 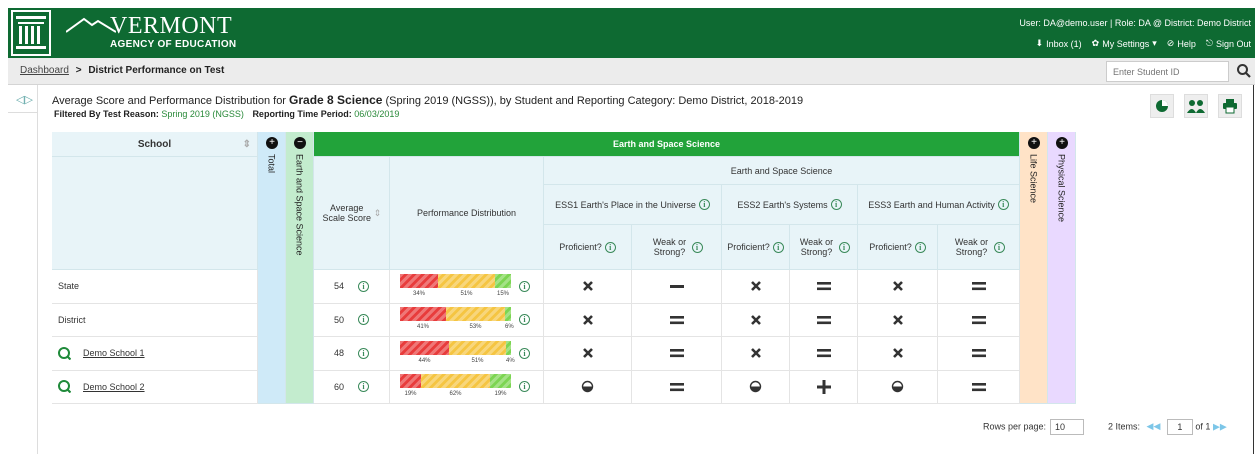 What do you see at coordinates (155, 144) in the screenshot?
I see `school-column-header: School ⇕` at bounding box center [155, 144].